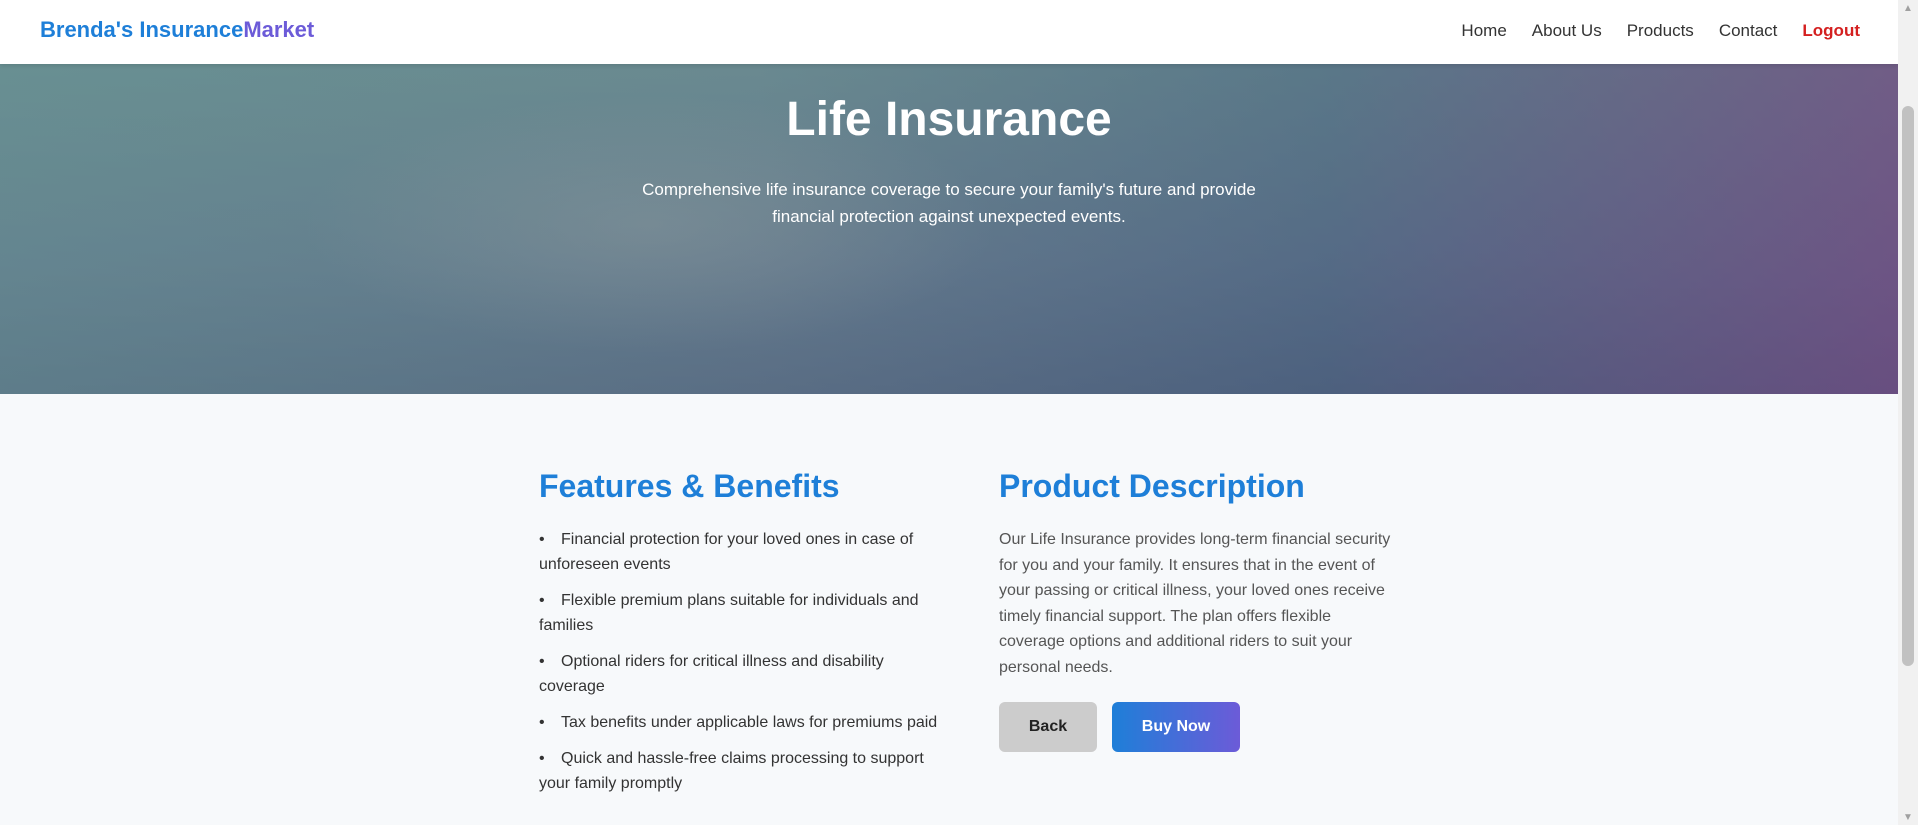 The image size is (1918, 825). Describe the element at coordinates (1908, 386) in the screenshot. I see `scrollbar-thumb` at that location.